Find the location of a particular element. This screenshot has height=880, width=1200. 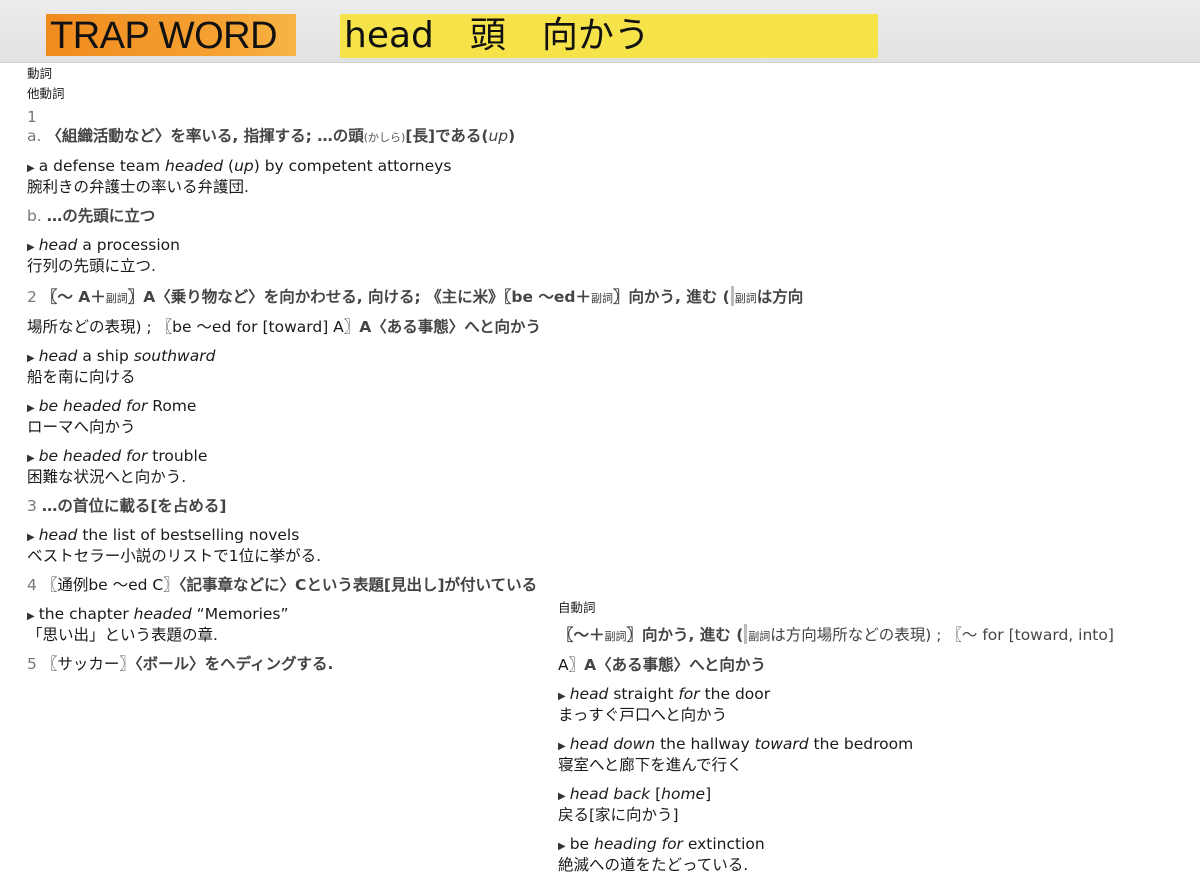

example-text: the list of bestselling novels is located at coordinates (188, 535).